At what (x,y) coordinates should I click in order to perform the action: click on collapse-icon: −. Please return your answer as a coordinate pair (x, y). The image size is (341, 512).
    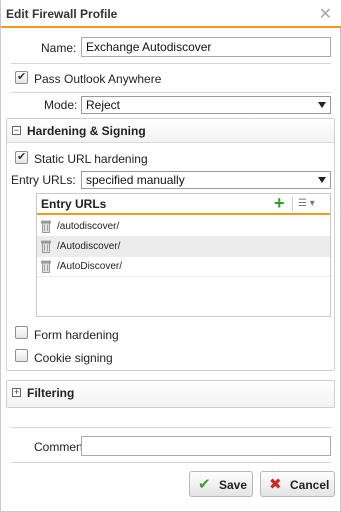
    Looking at the image, I should click on (16, 130).